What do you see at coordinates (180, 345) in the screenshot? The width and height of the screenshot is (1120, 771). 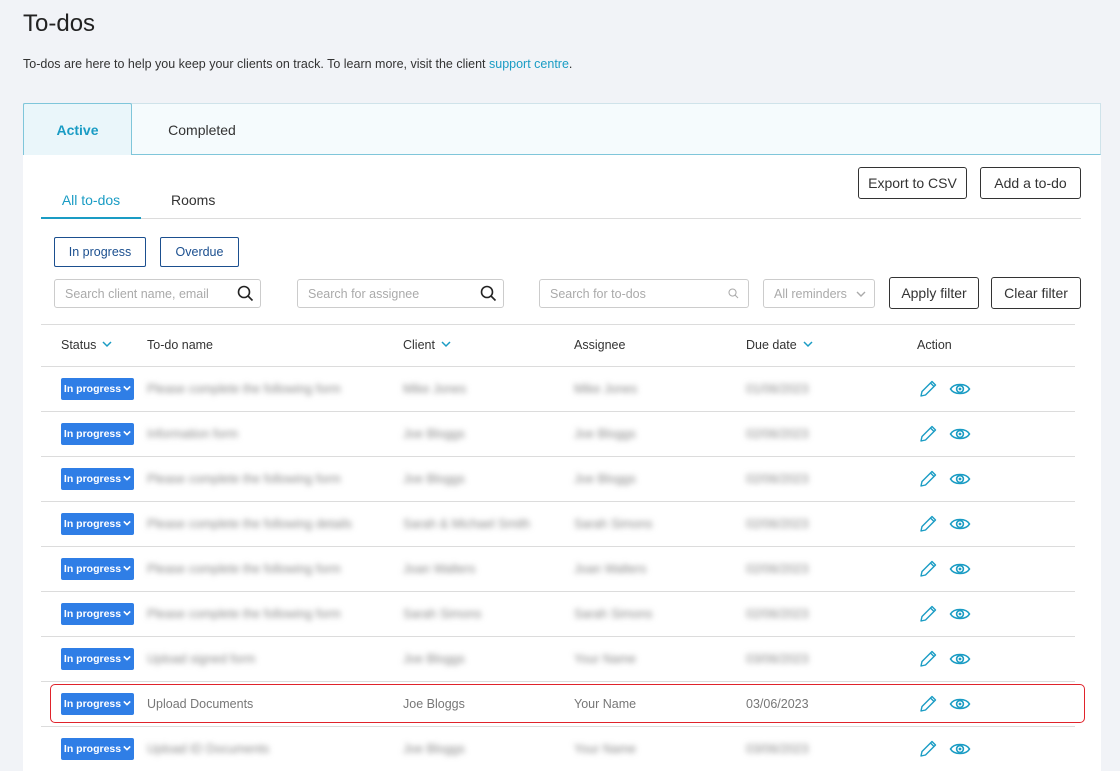 I see `header-name: To-do name` at bounding box center [180, 345].